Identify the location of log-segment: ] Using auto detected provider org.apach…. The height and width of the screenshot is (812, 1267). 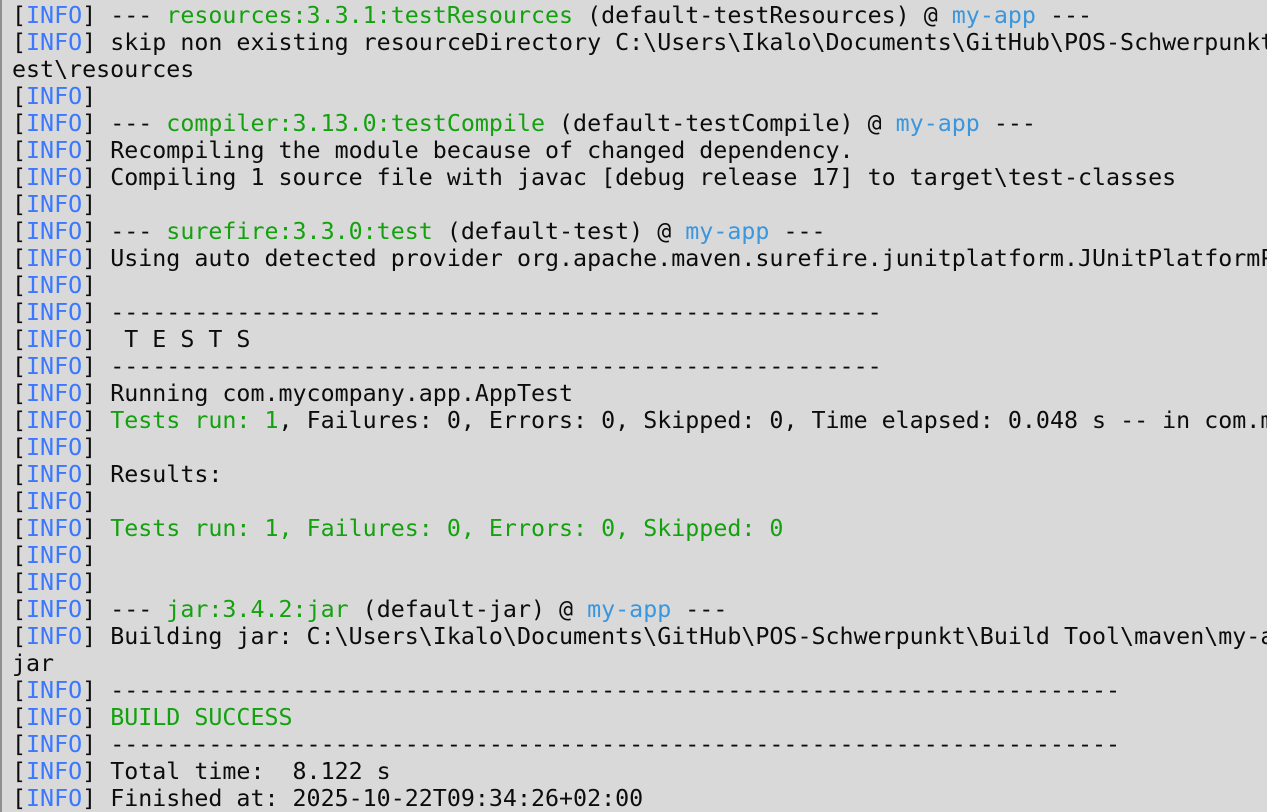
(674, 258).